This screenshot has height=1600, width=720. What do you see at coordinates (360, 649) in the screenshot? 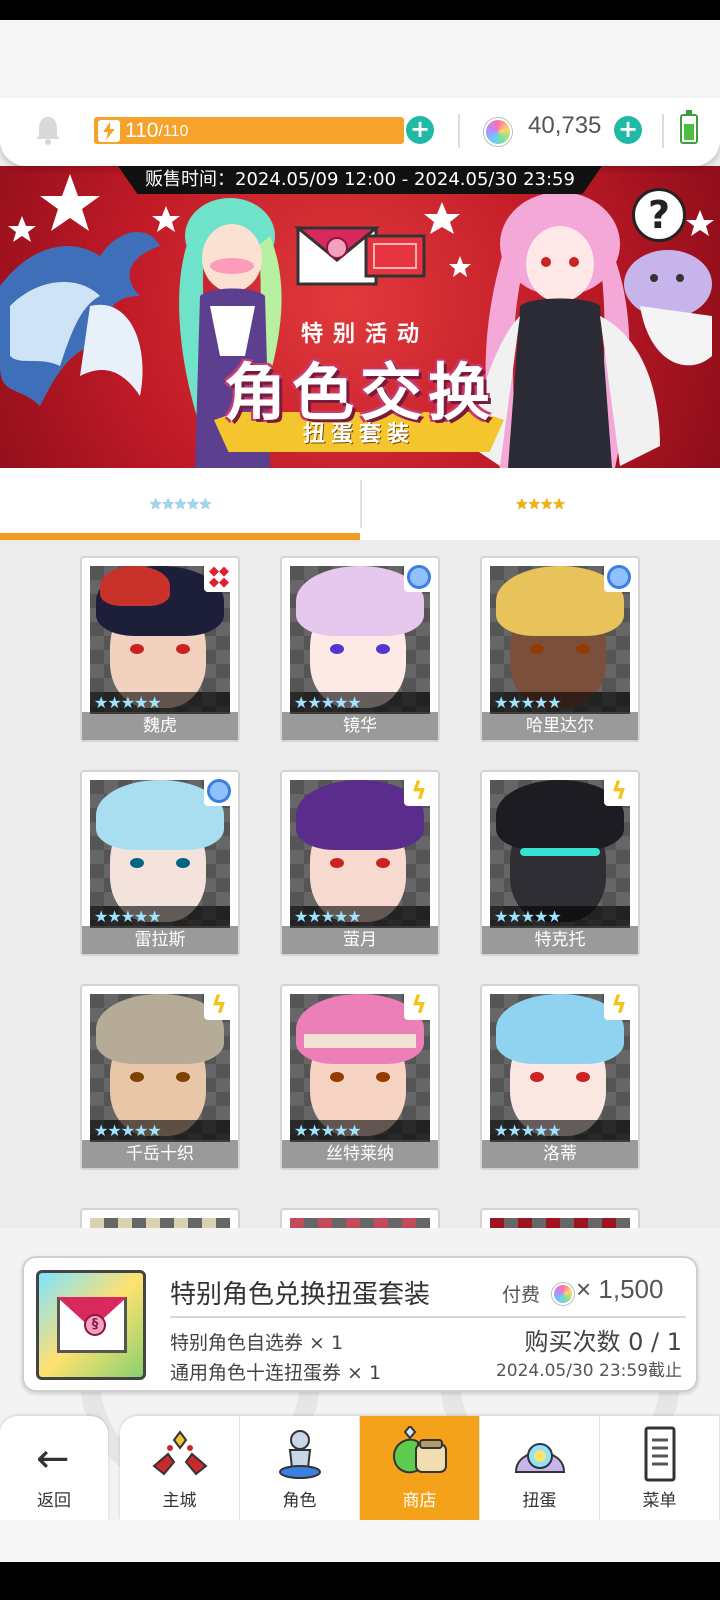
I see `character-card: ★★★★★ 镜华` at bounding box center [360, 649].